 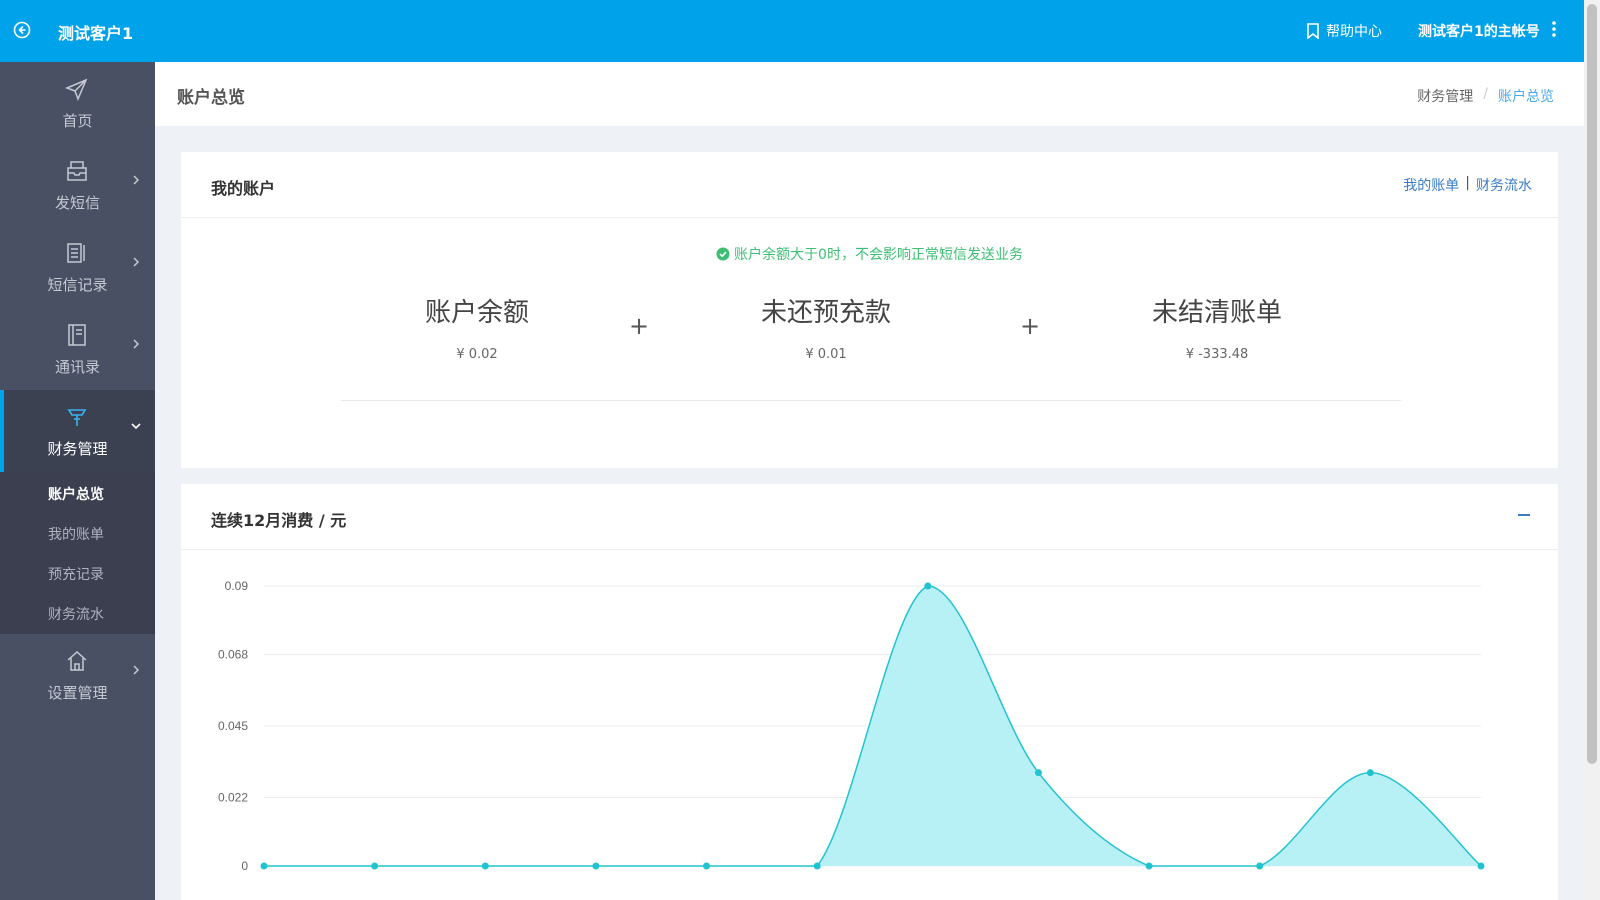 I want to click on card-header: 我的账户 我的账单 | 财务流水, so click(x=869, y=185).